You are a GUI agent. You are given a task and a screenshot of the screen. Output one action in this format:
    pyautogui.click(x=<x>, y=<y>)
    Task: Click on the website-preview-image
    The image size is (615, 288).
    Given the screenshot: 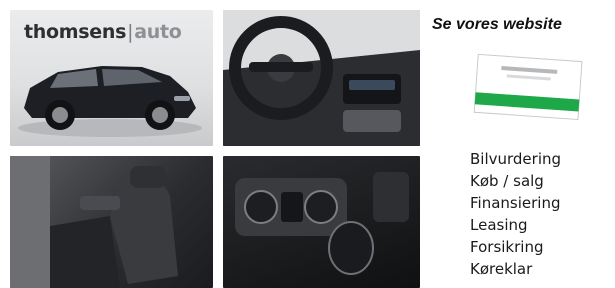 What is the action you would take?
    pyautogui.click(x=529, y=88)
    